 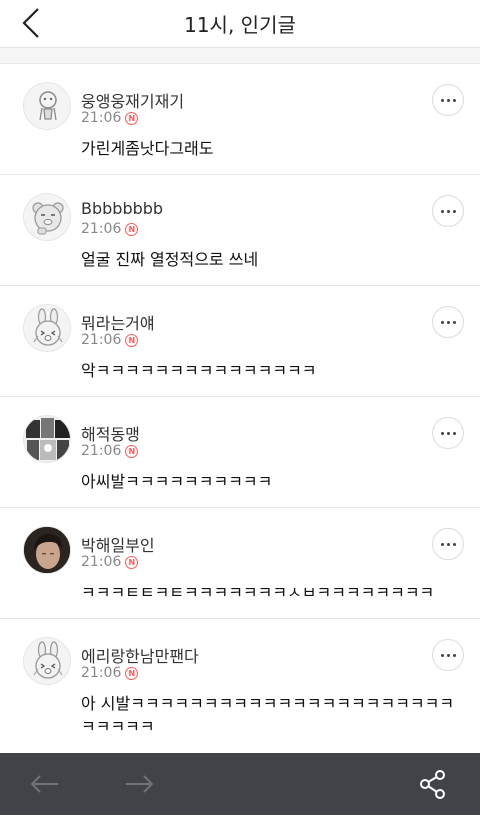 What do you see at coordinates (118, 322) in the screenshot?
I see `comment-nickname: 뭐라는거얘` at bounding box center [118, 322].